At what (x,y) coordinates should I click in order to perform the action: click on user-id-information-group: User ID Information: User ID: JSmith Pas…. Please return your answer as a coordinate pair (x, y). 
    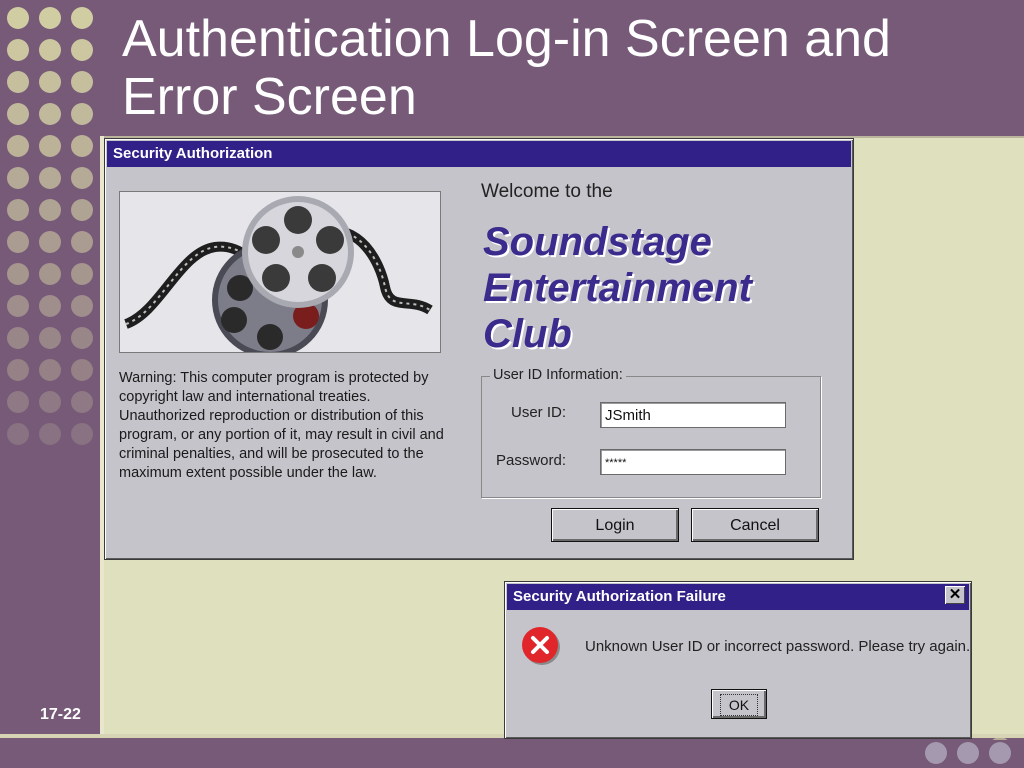
    Looking at the image, I should click on (651, 432).